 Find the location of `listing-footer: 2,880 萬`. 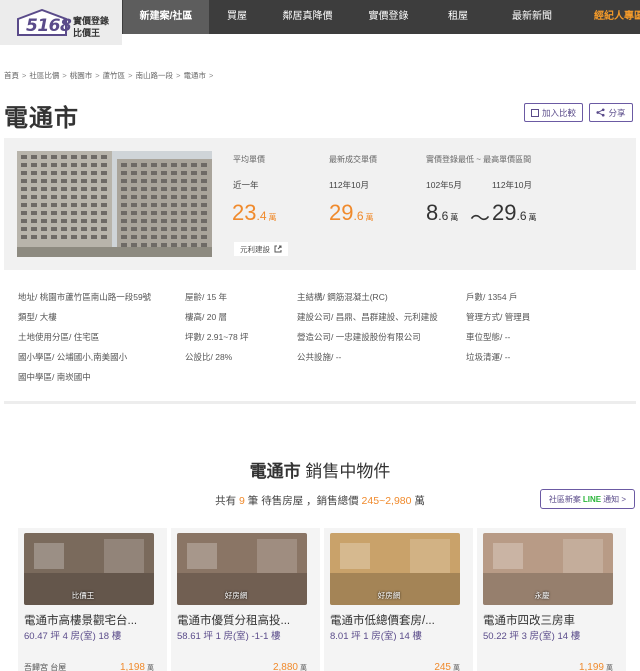

listing-footer: 2,880 萬 is located at coordinates (242, 666).